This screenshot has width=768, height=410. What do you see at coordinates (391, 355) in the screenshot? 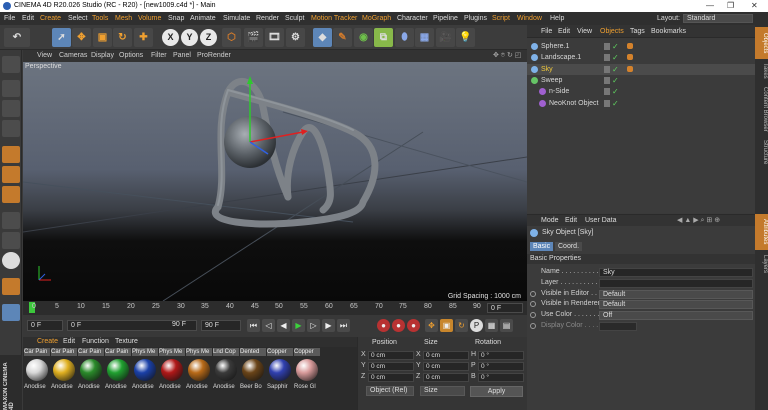
I see `position-x-field: 0 cm` at bounding box center [391, 355].